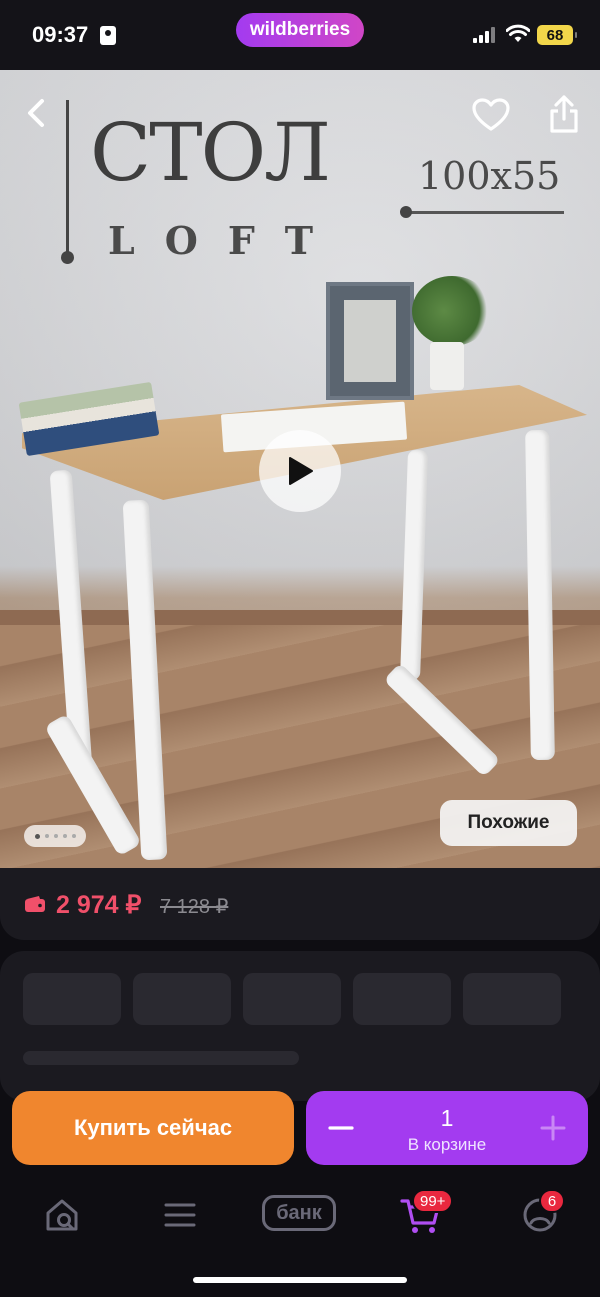  Describe the element at coordinates (161, 1058) in the screenshot. I see `placeholder-bar` at that location.